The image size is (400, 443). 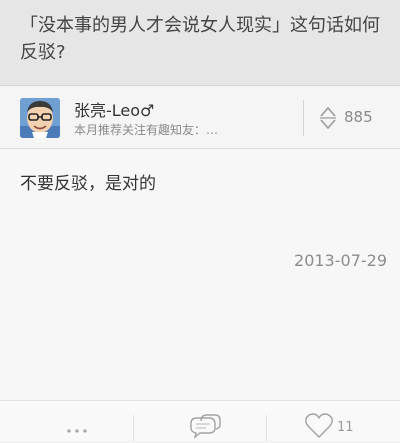 I want to click on author-name: 张亮-Leo♂, so click(x=114, y=109).